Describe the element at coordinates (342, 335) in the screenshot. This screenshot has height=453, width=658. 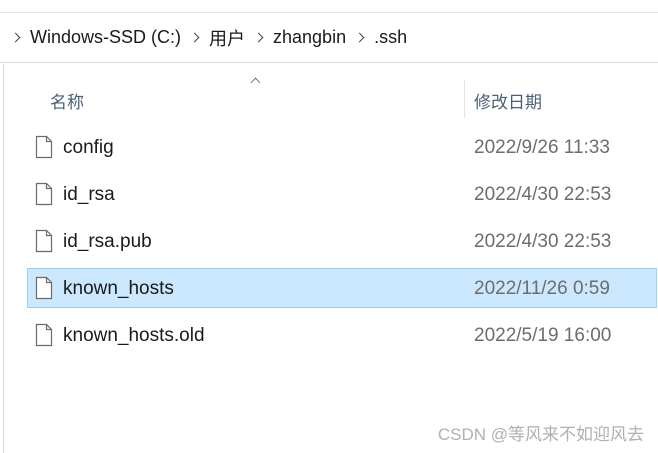
I see `file-row-known-hosts-old: known_hosts.old 2022/5/19 16:00` at that location.